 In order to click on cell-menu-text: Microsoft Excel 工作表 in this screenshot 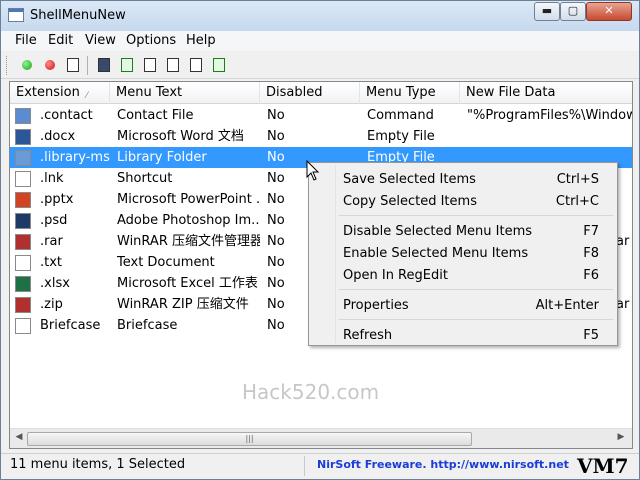, I will do `click(187, 283)`.